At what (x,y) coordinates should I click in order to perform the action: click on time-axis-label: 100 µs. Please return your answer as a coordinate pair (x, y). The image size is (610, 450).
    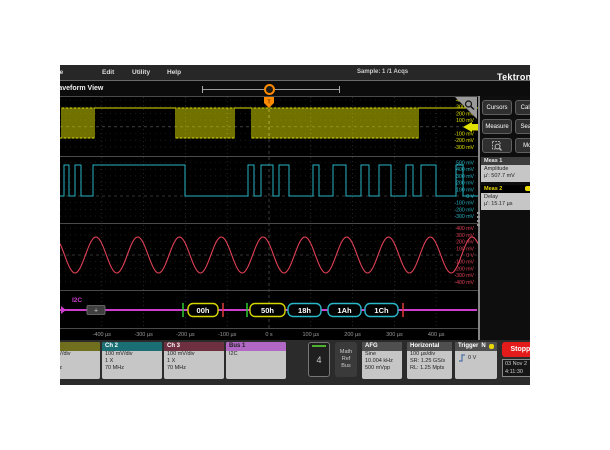
    Looking at the image, I should click on (310, 335).